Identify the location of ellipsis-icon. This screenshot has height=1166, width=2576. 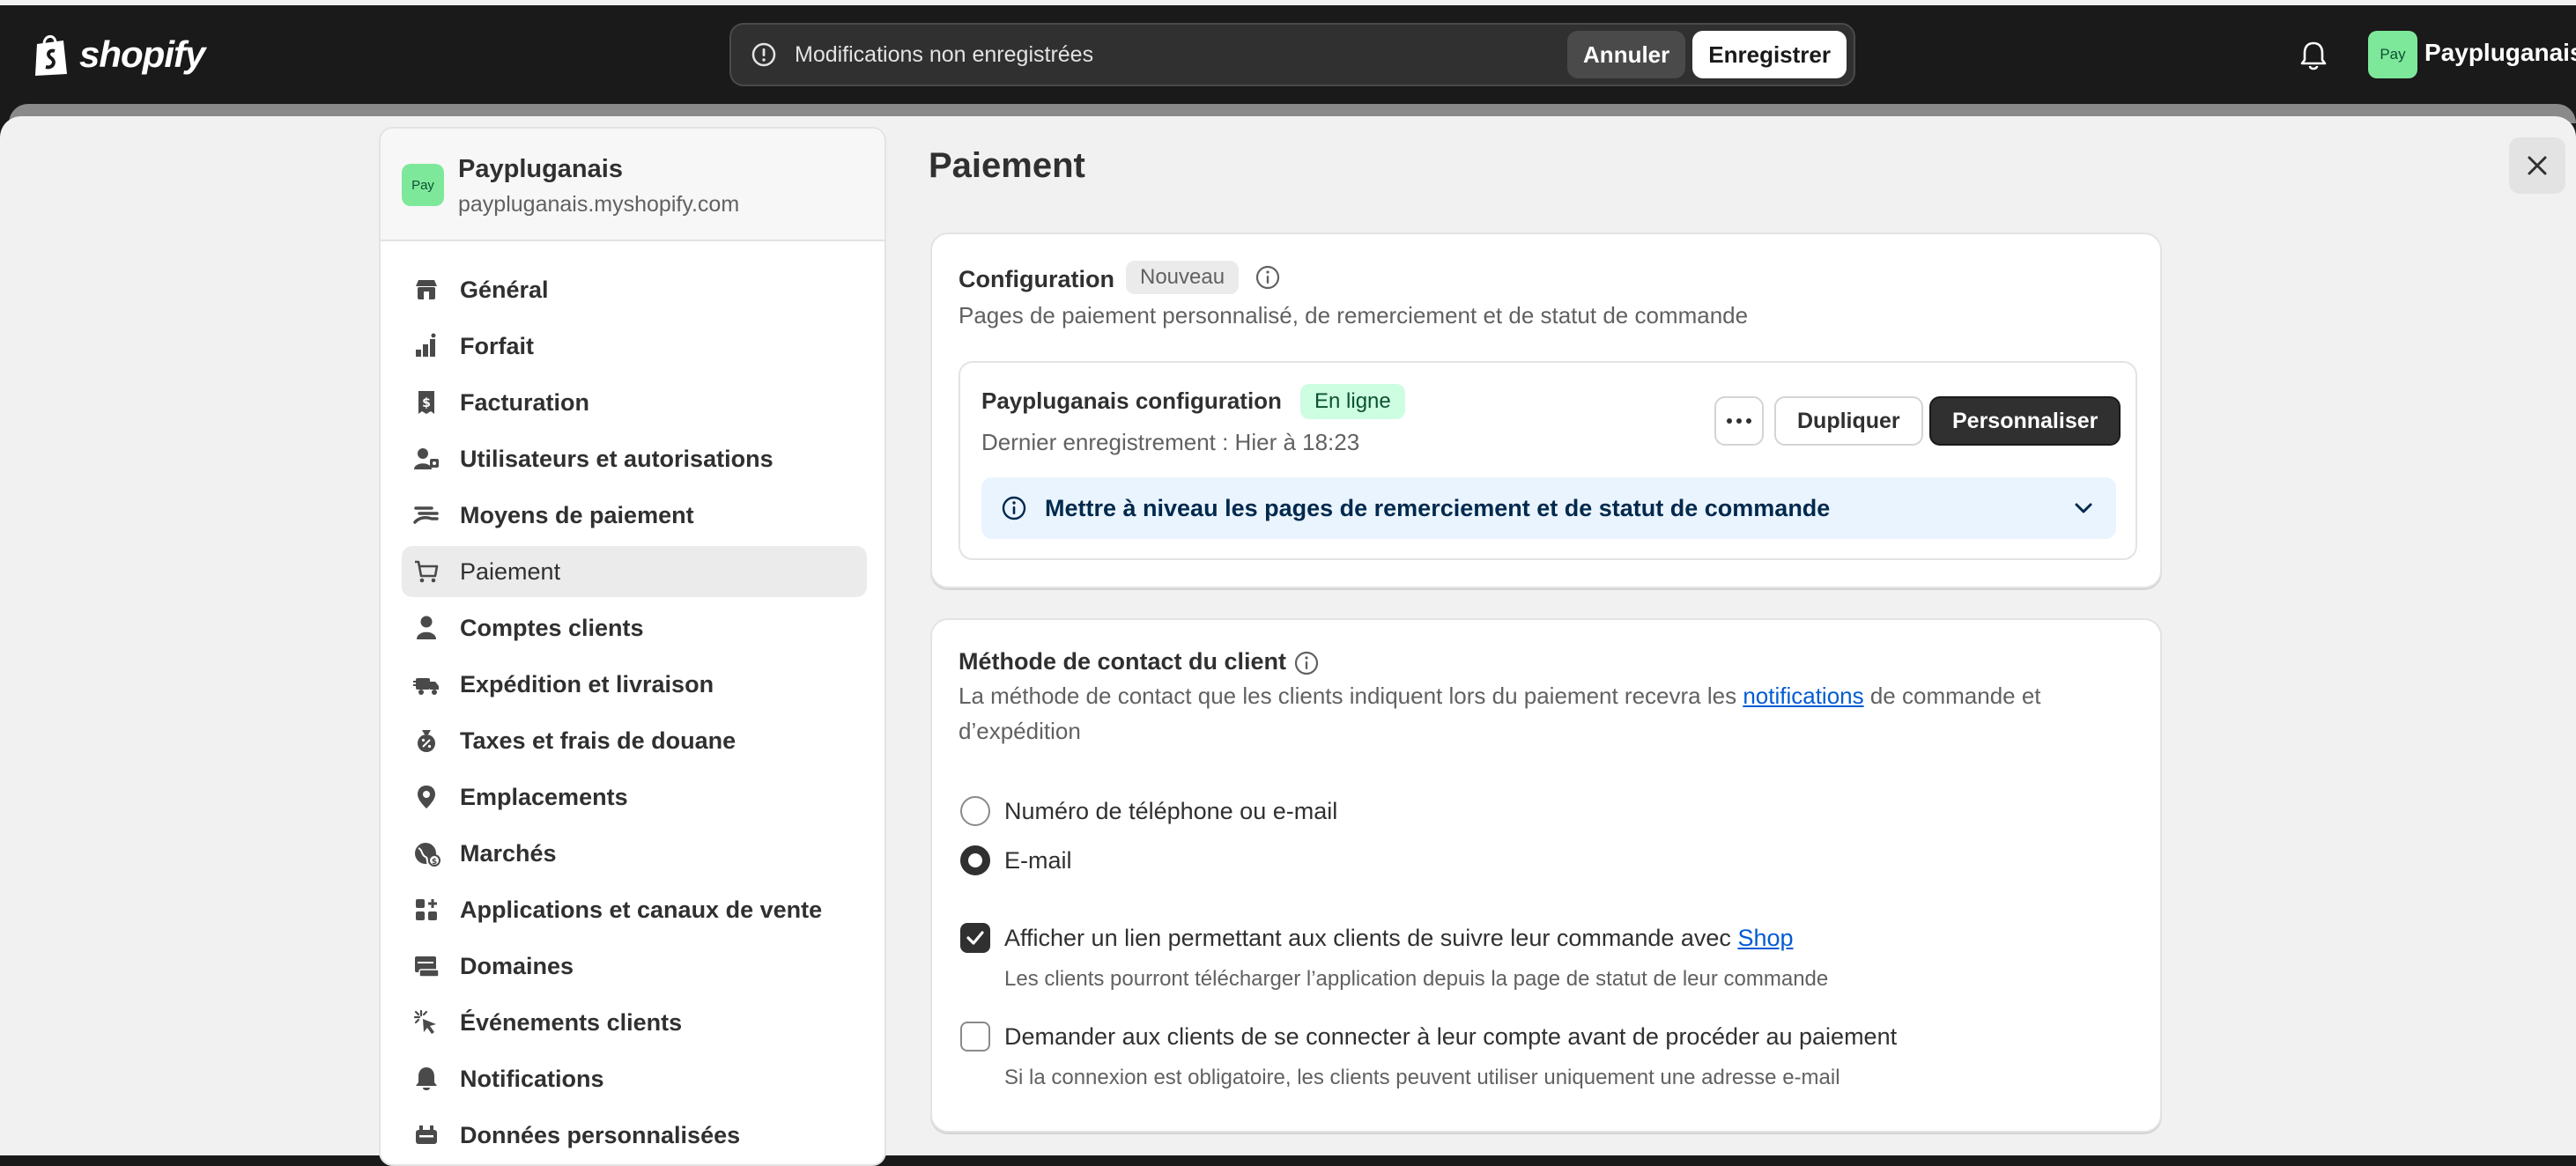
(1739, 421).